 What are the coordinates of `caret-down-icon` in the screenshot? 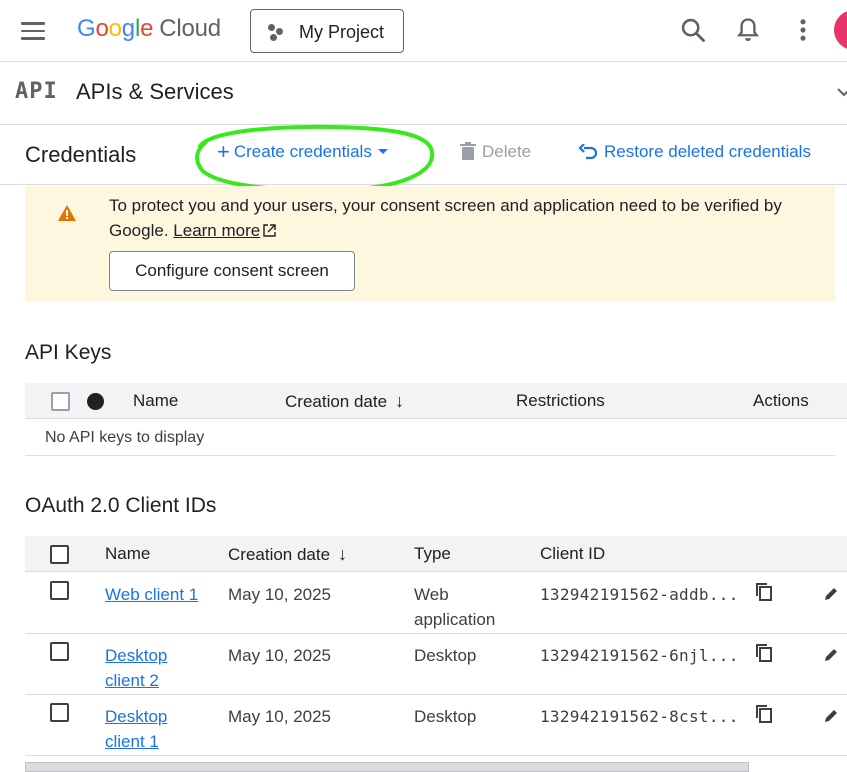 It's located at (382, 151).